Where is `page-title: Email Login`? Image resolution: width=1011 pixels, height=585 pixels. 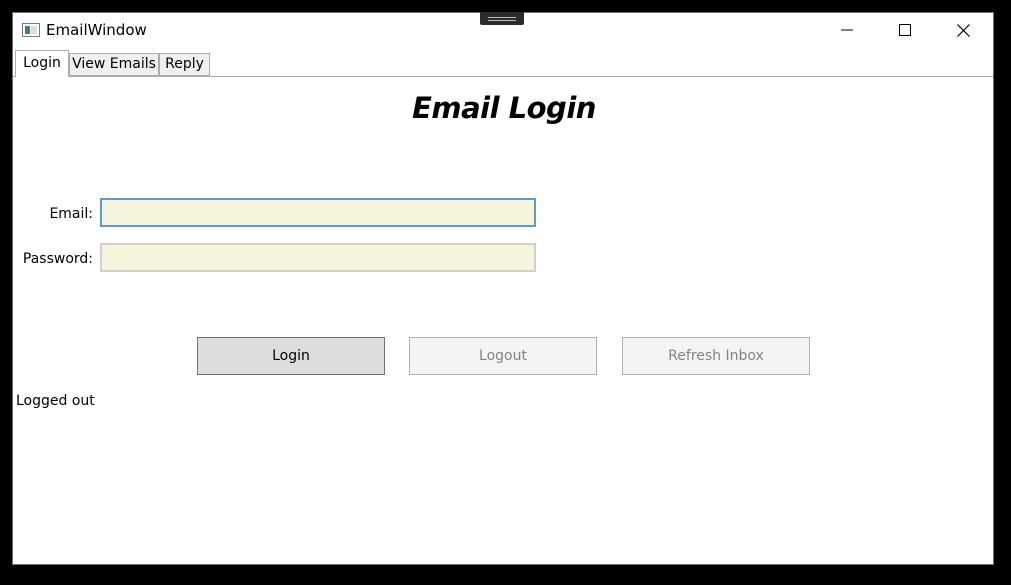 page-title: Email Login is located at coordinates (504, 108).